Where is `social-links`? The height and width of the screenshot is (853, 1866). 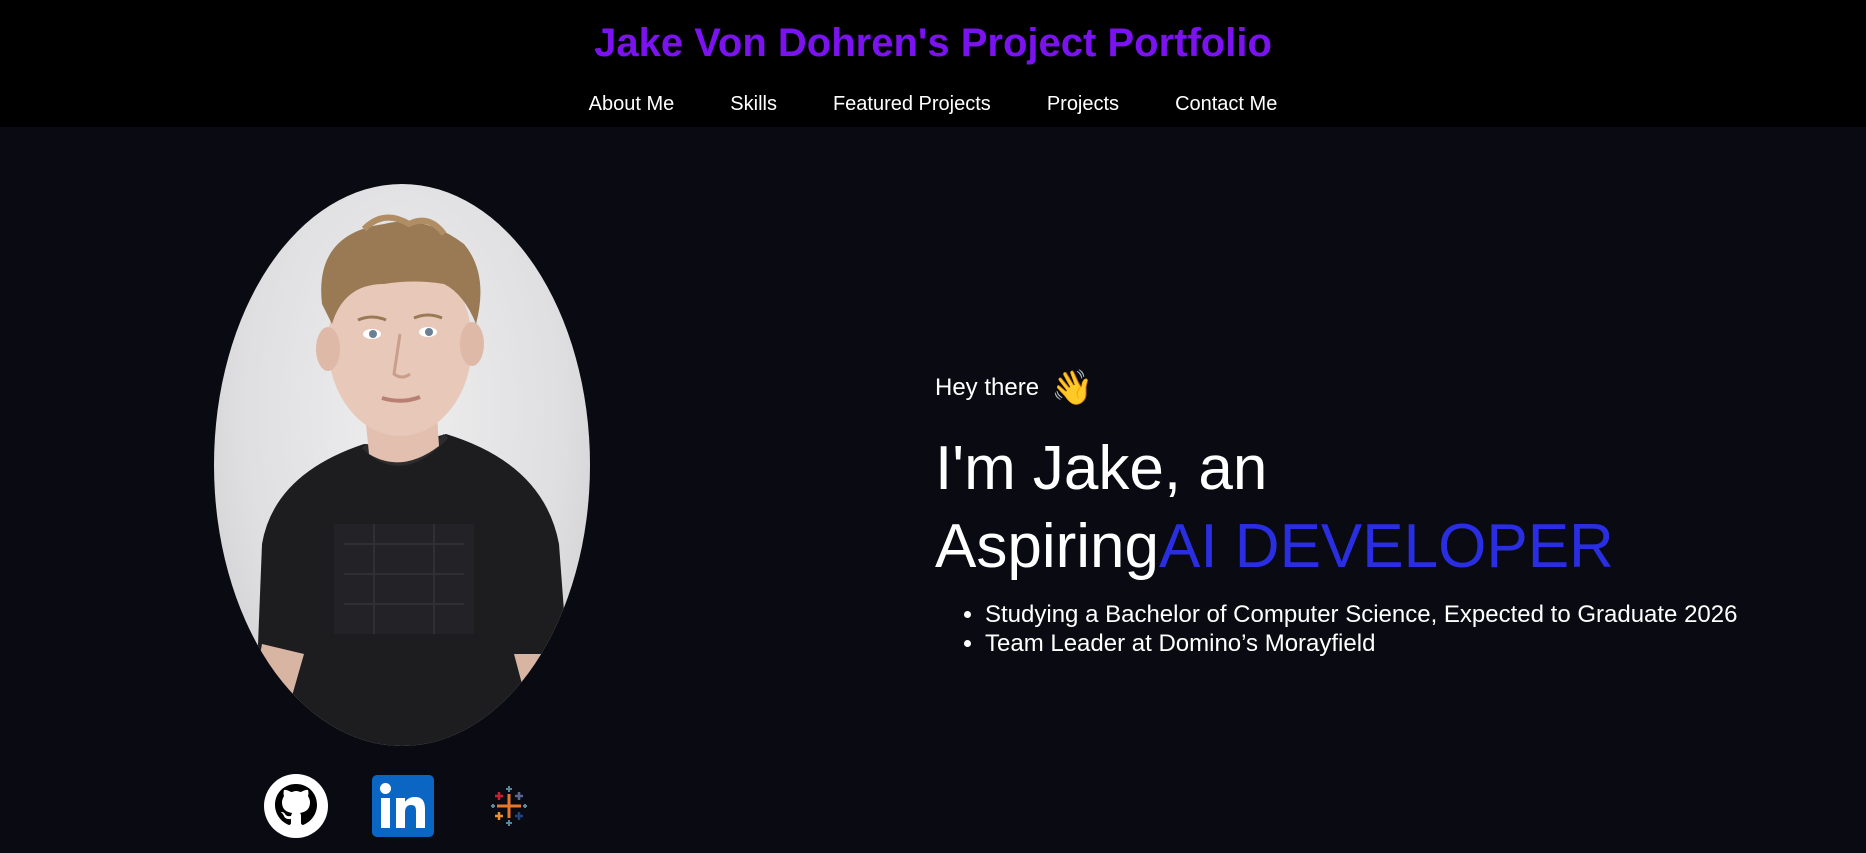 social-links is located at coordinates (310, 807).